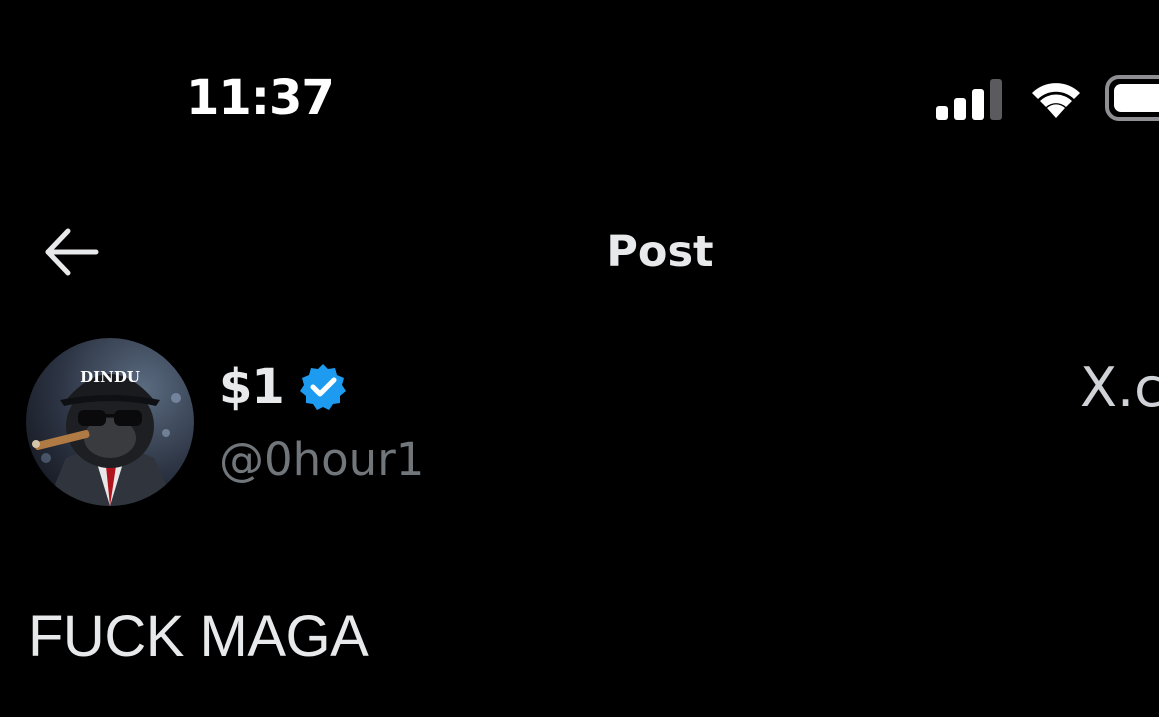 This screenshot has width=1159, height=717. I want to click on battery-icon, so click(1132, 98).